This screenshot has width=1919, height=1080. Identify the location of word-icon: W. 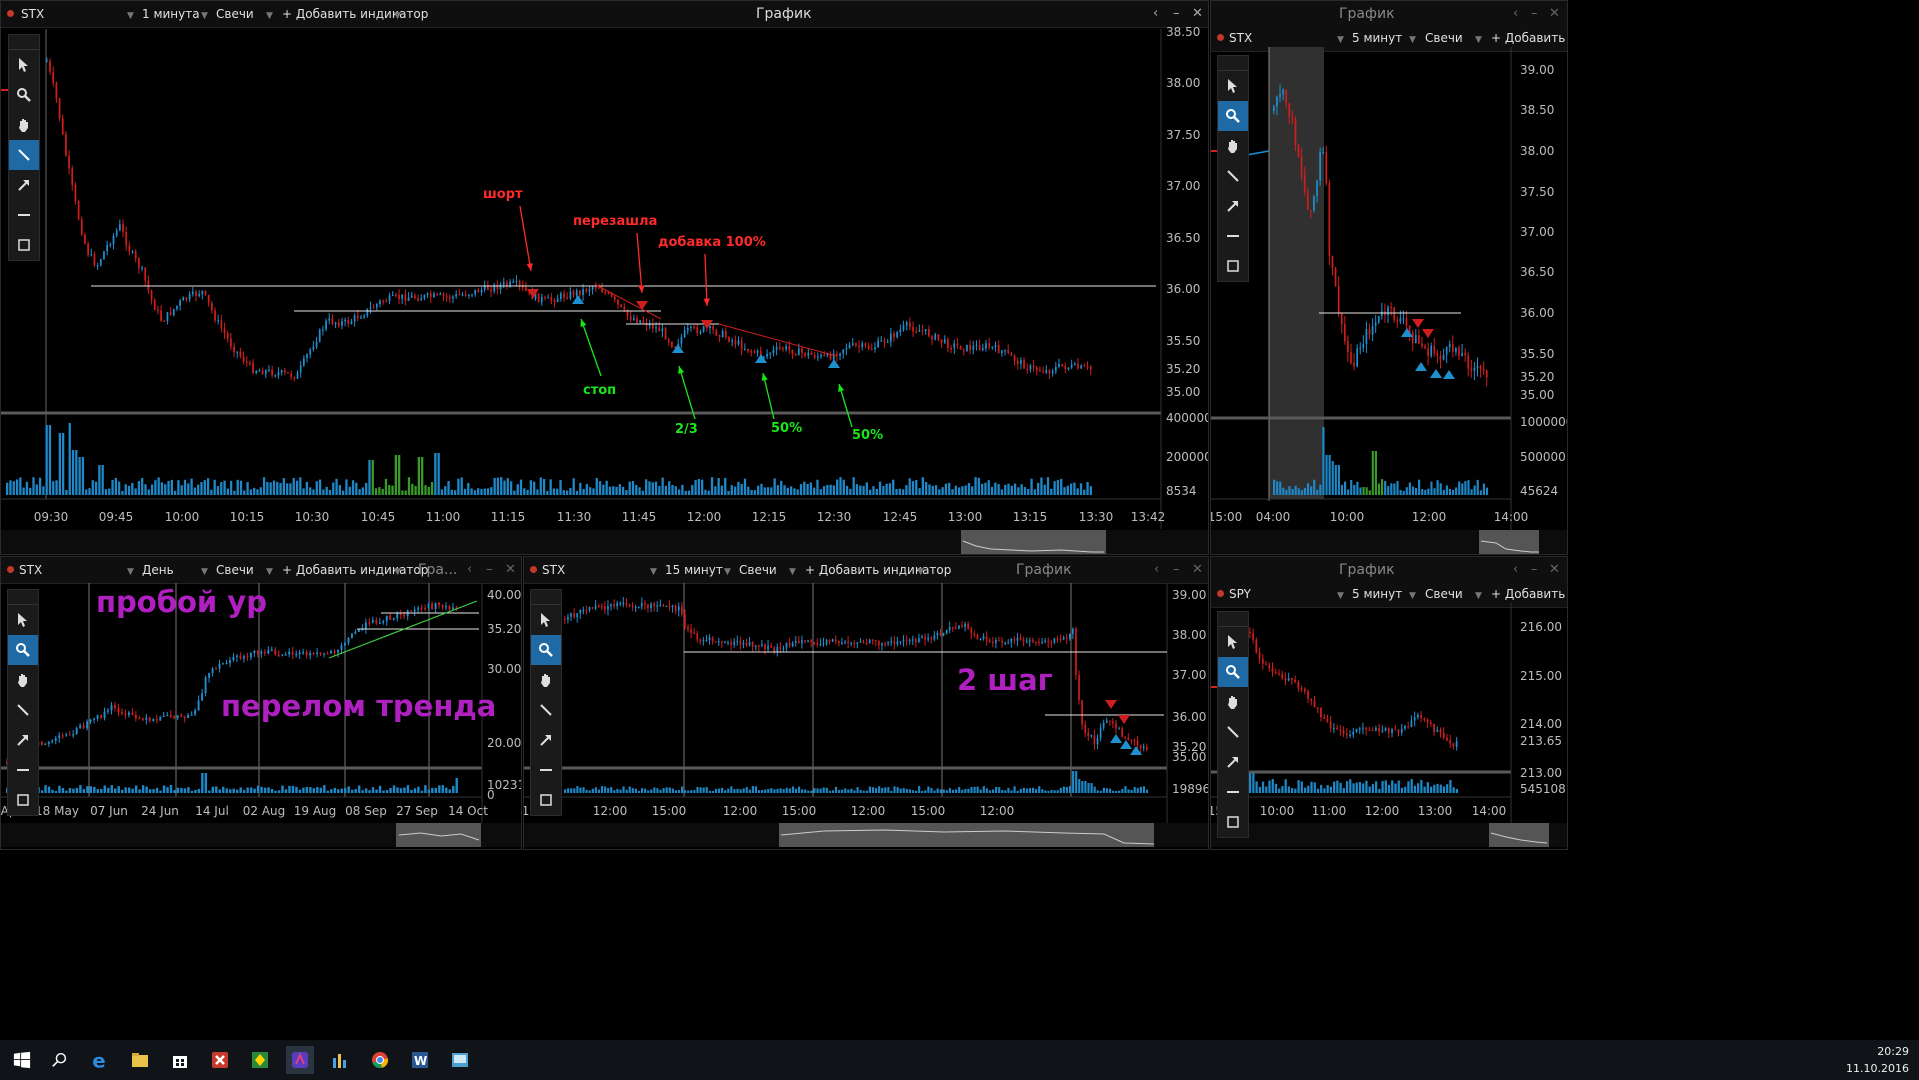
(420, 1060).